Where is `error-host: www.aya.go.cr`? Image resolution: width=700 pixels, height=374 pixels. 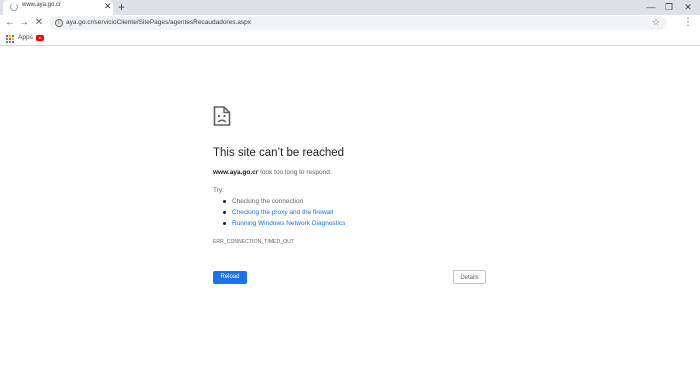
error-host: www.aya.go.cr is located at coordinates (236, 172).